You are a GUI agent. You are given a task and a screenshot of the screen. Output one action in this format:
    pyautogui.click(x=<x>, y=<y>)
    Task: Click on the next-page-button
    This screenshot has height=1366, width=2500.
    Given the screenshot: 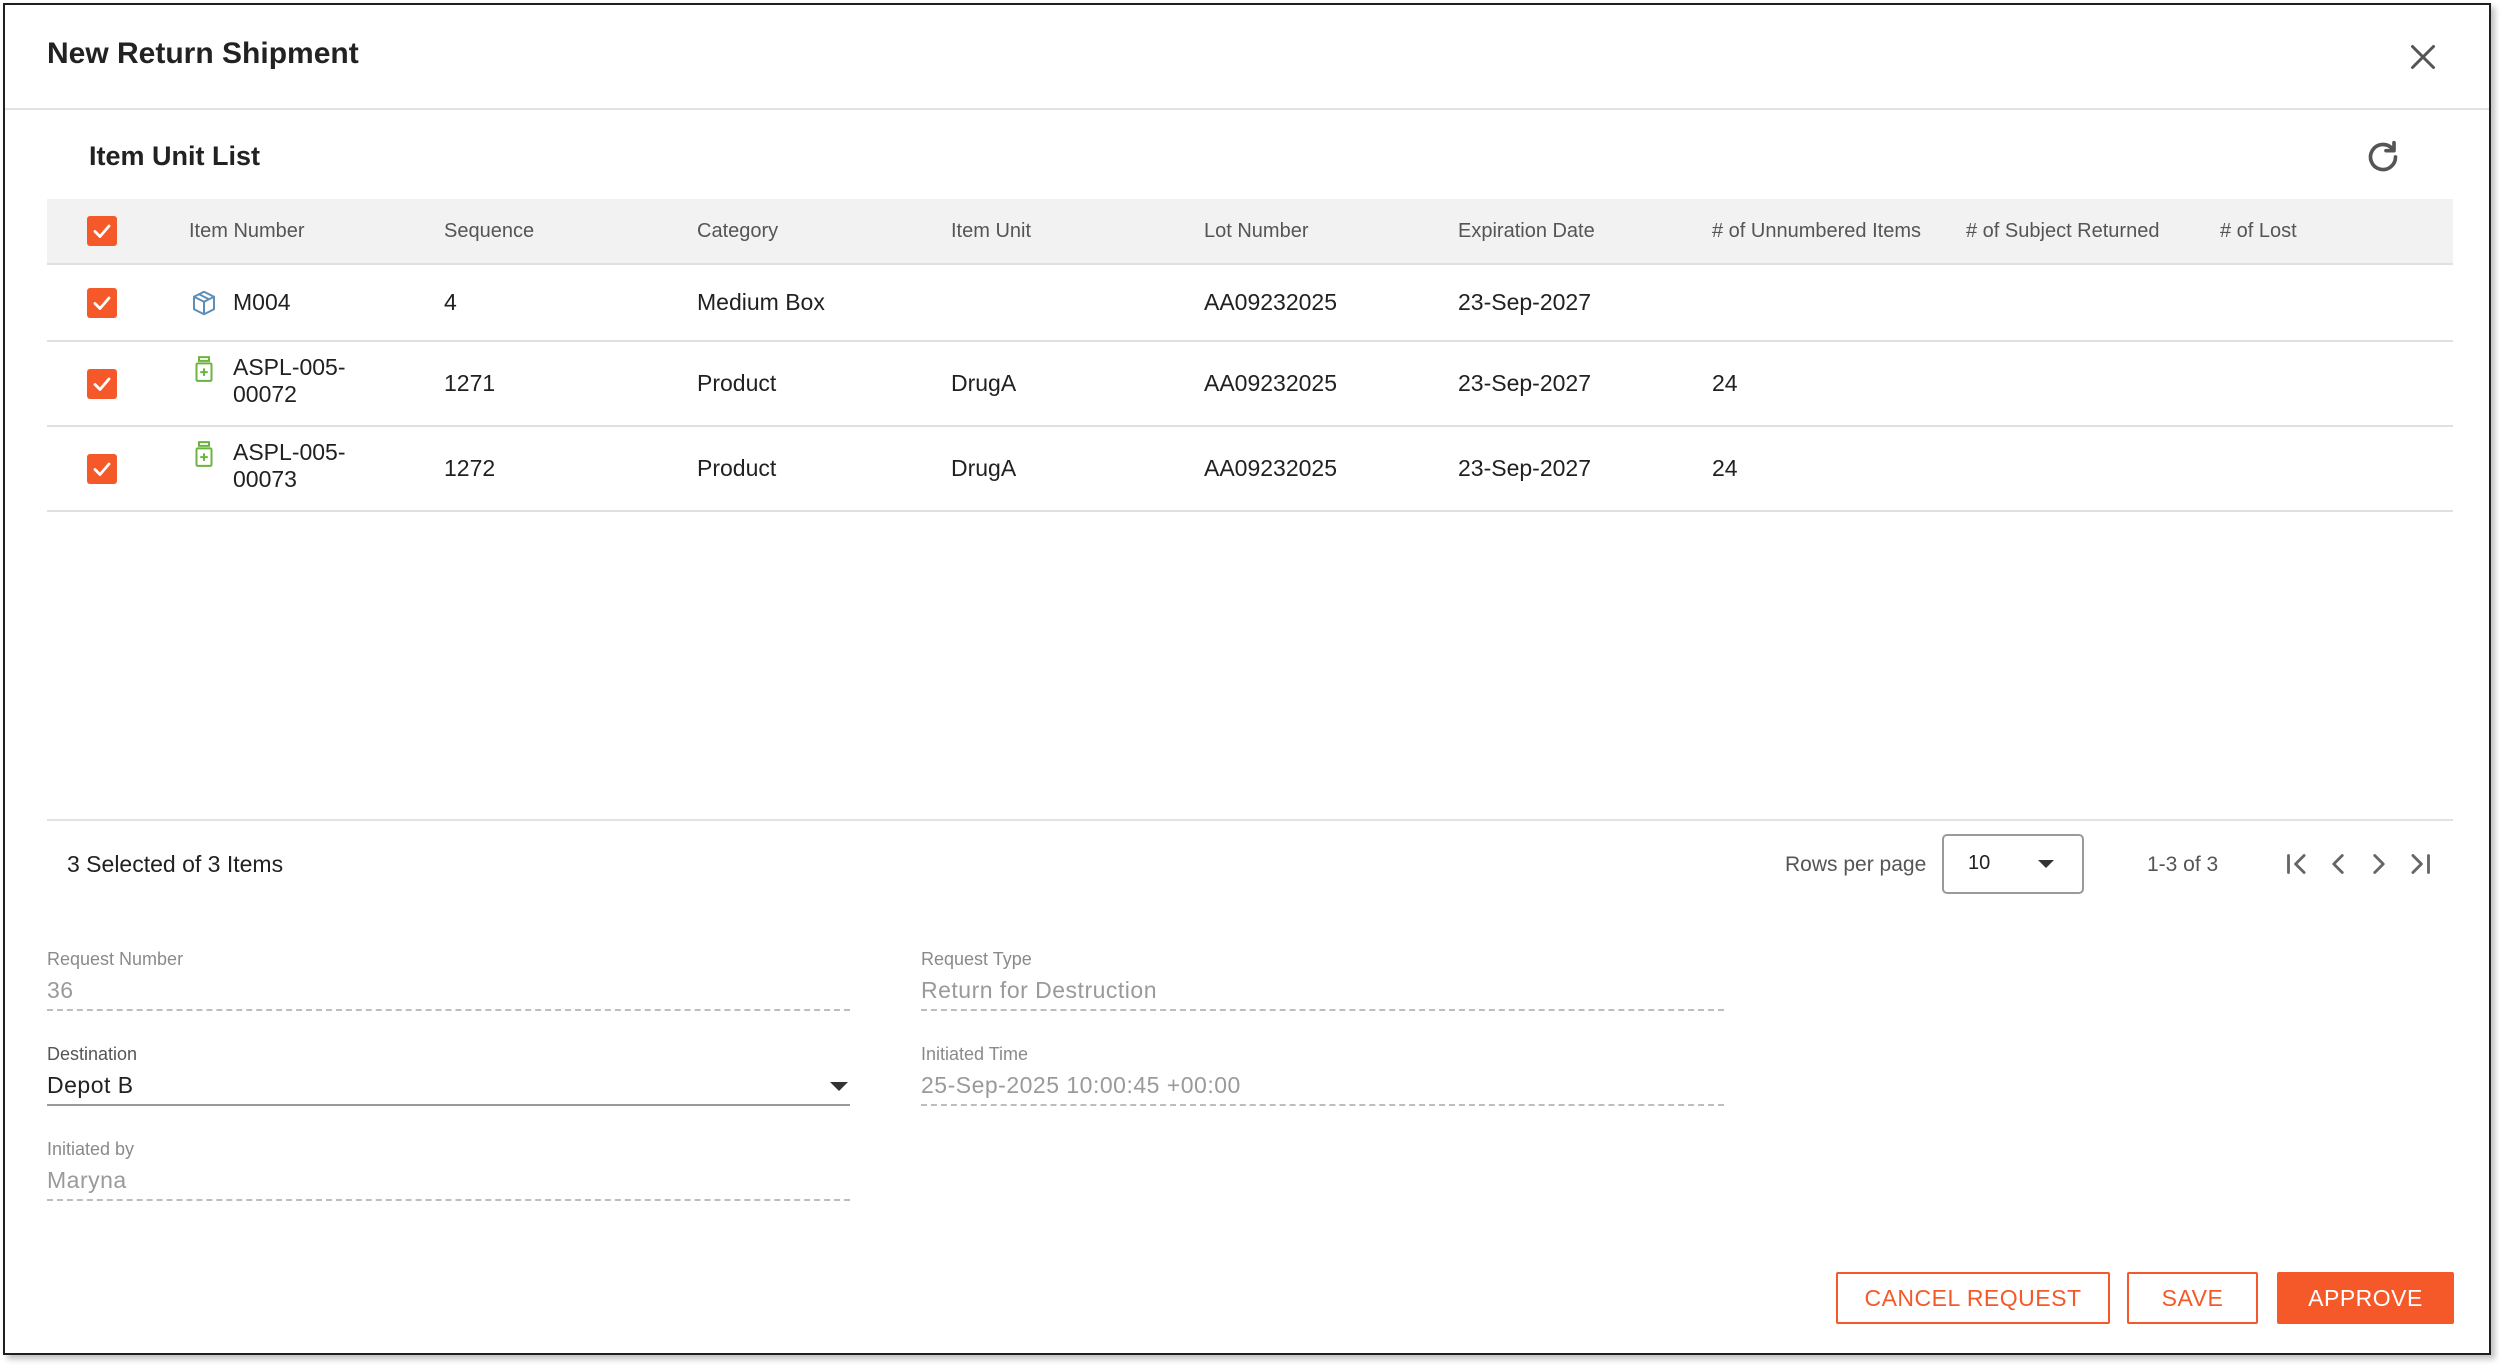 What is the action you would take?
    pyautogui.click(x=2379, y=864)
    